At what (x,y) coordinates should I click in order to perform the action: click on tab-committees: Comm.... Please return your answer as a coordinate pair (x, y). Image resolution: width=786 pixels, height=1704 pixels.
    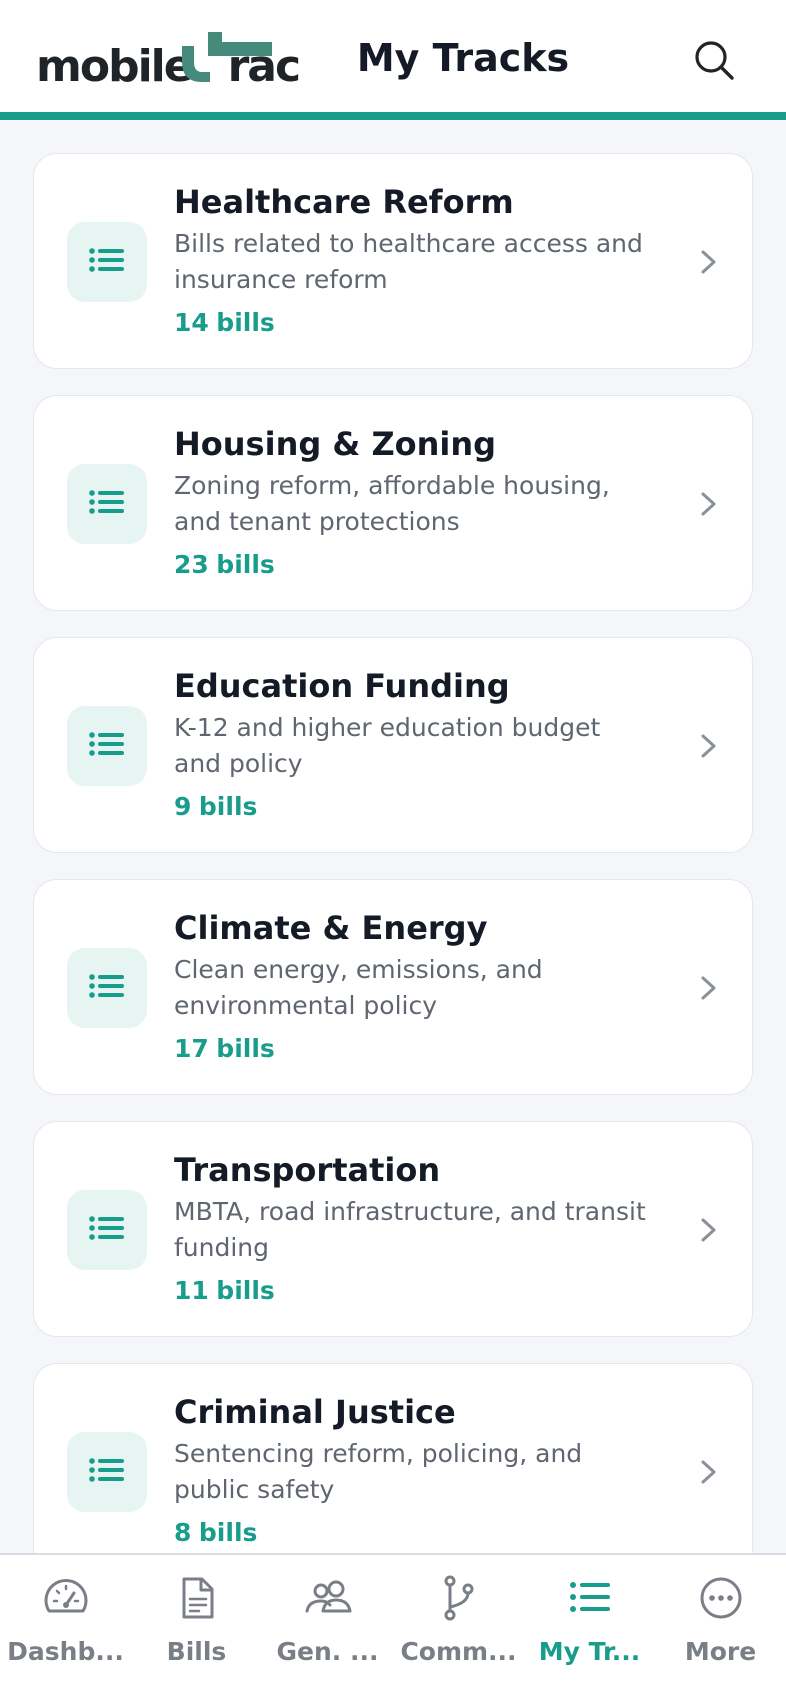
    Looking at the image, I should click on (458, 1625).